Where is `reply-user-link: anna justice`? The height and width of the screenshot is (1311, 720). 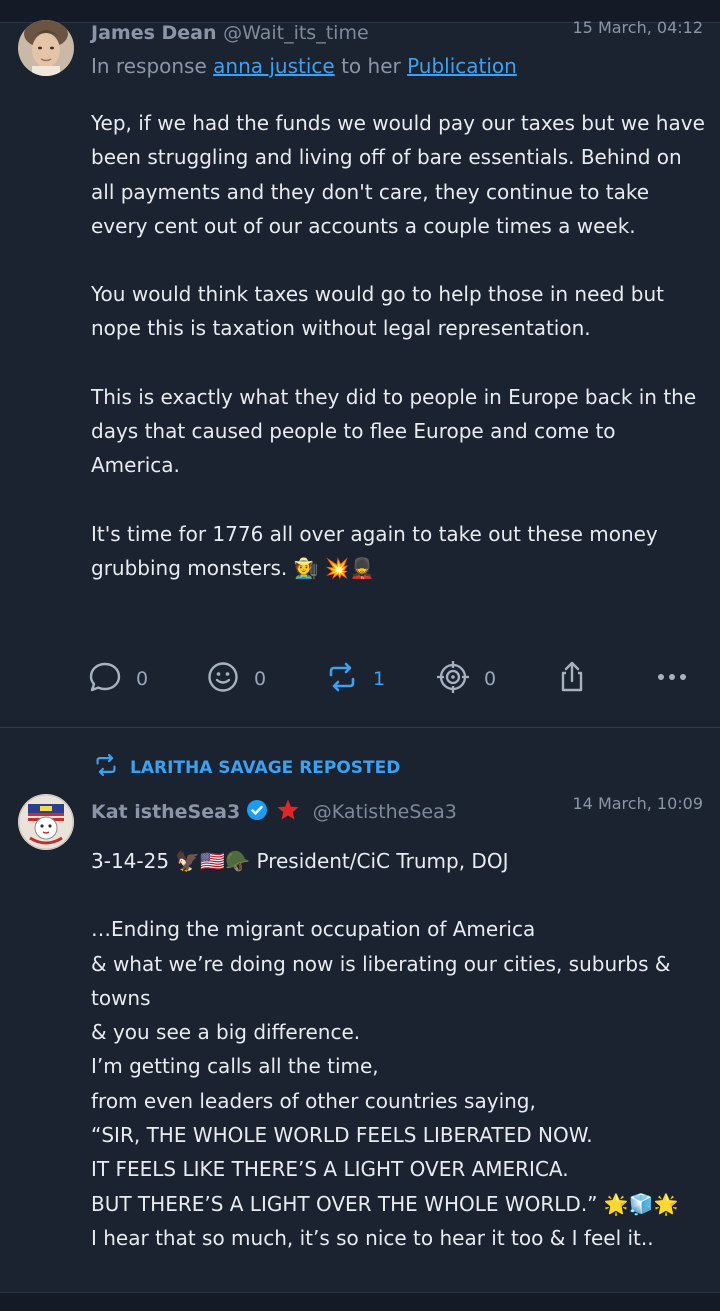 reply-user-link: anna justice is located at coordinates (274, 66).